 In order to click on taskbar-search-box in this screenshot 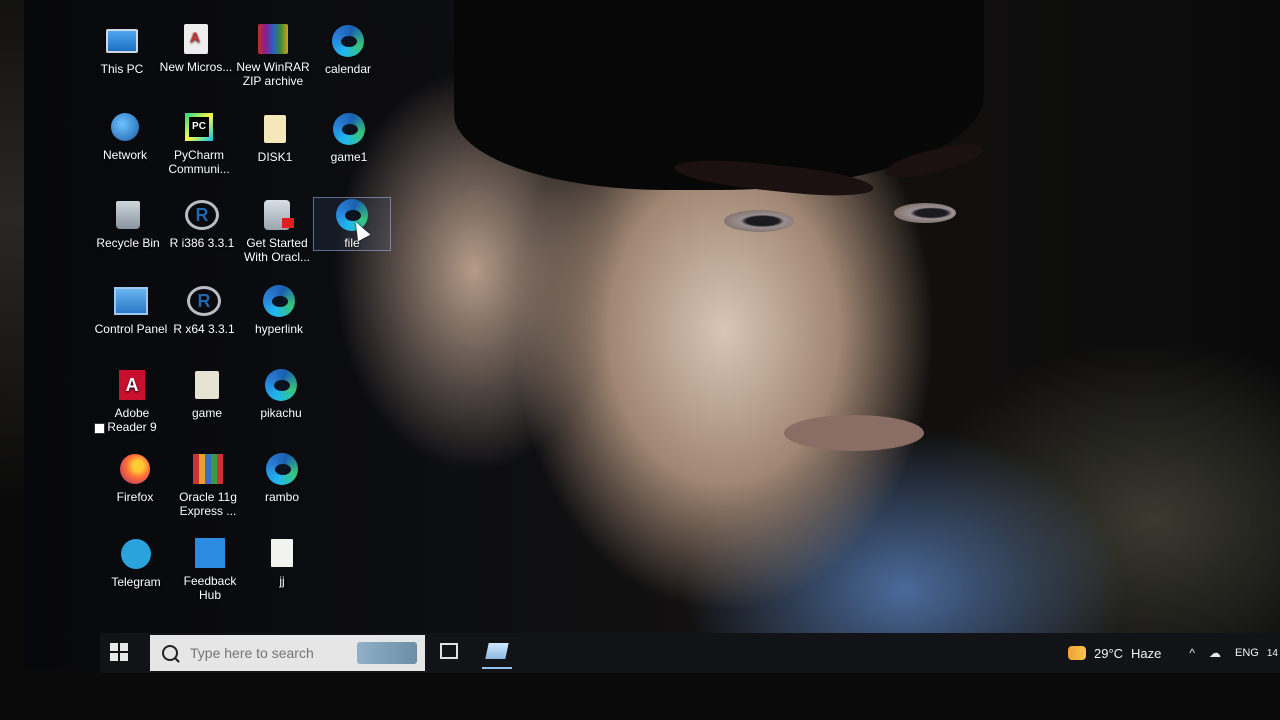, I will do `click(287, 653)`.